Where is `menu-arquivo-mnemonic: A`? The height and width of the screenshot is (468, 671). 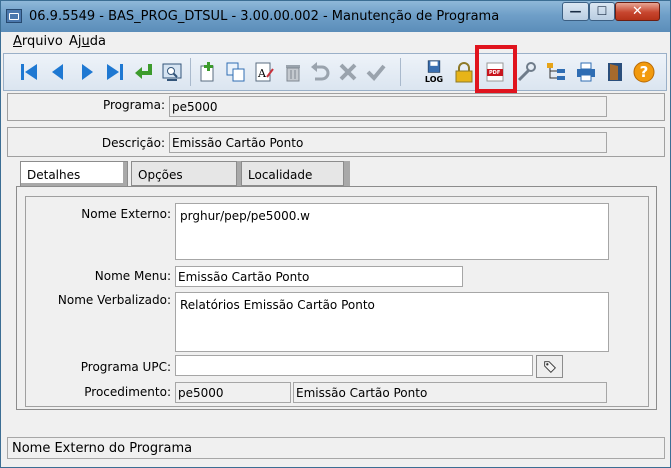
menu-arquivo-mnemonic: A is located at coordinates (17, 41).